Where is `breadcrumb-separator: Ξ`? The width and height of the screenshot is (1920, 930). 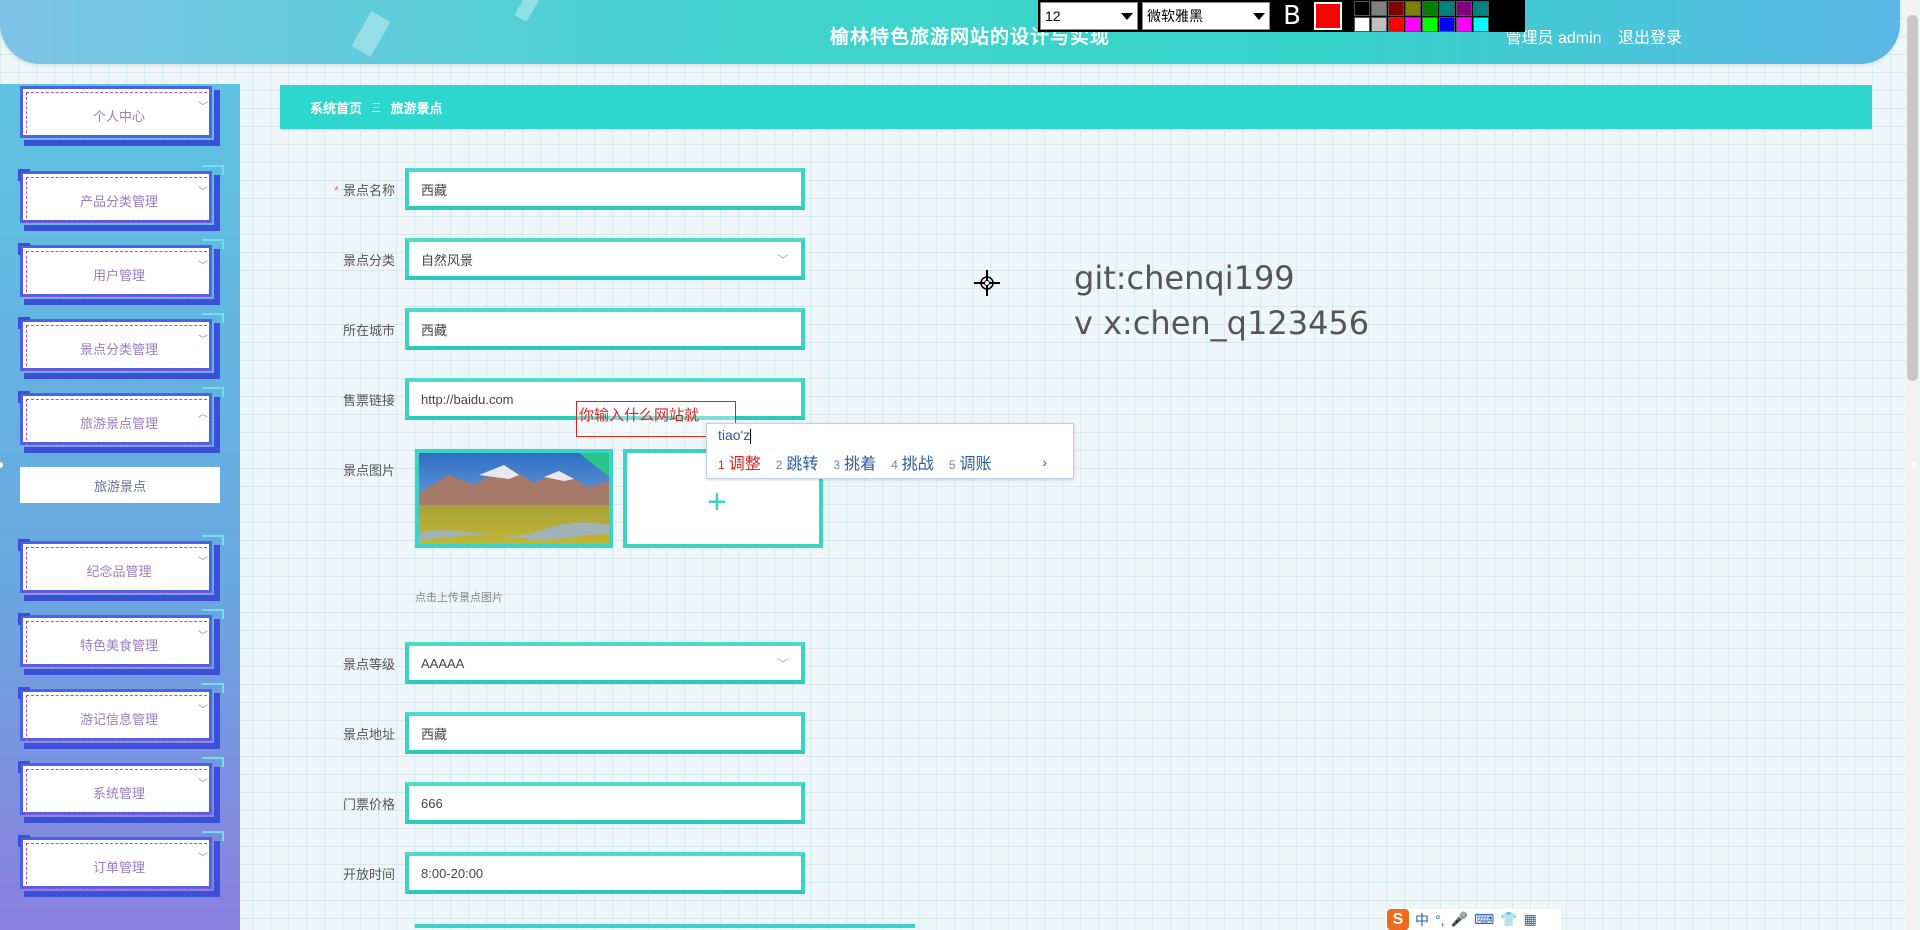 breadcrumb-separator: Ξ is located at coordinates (376, 107).